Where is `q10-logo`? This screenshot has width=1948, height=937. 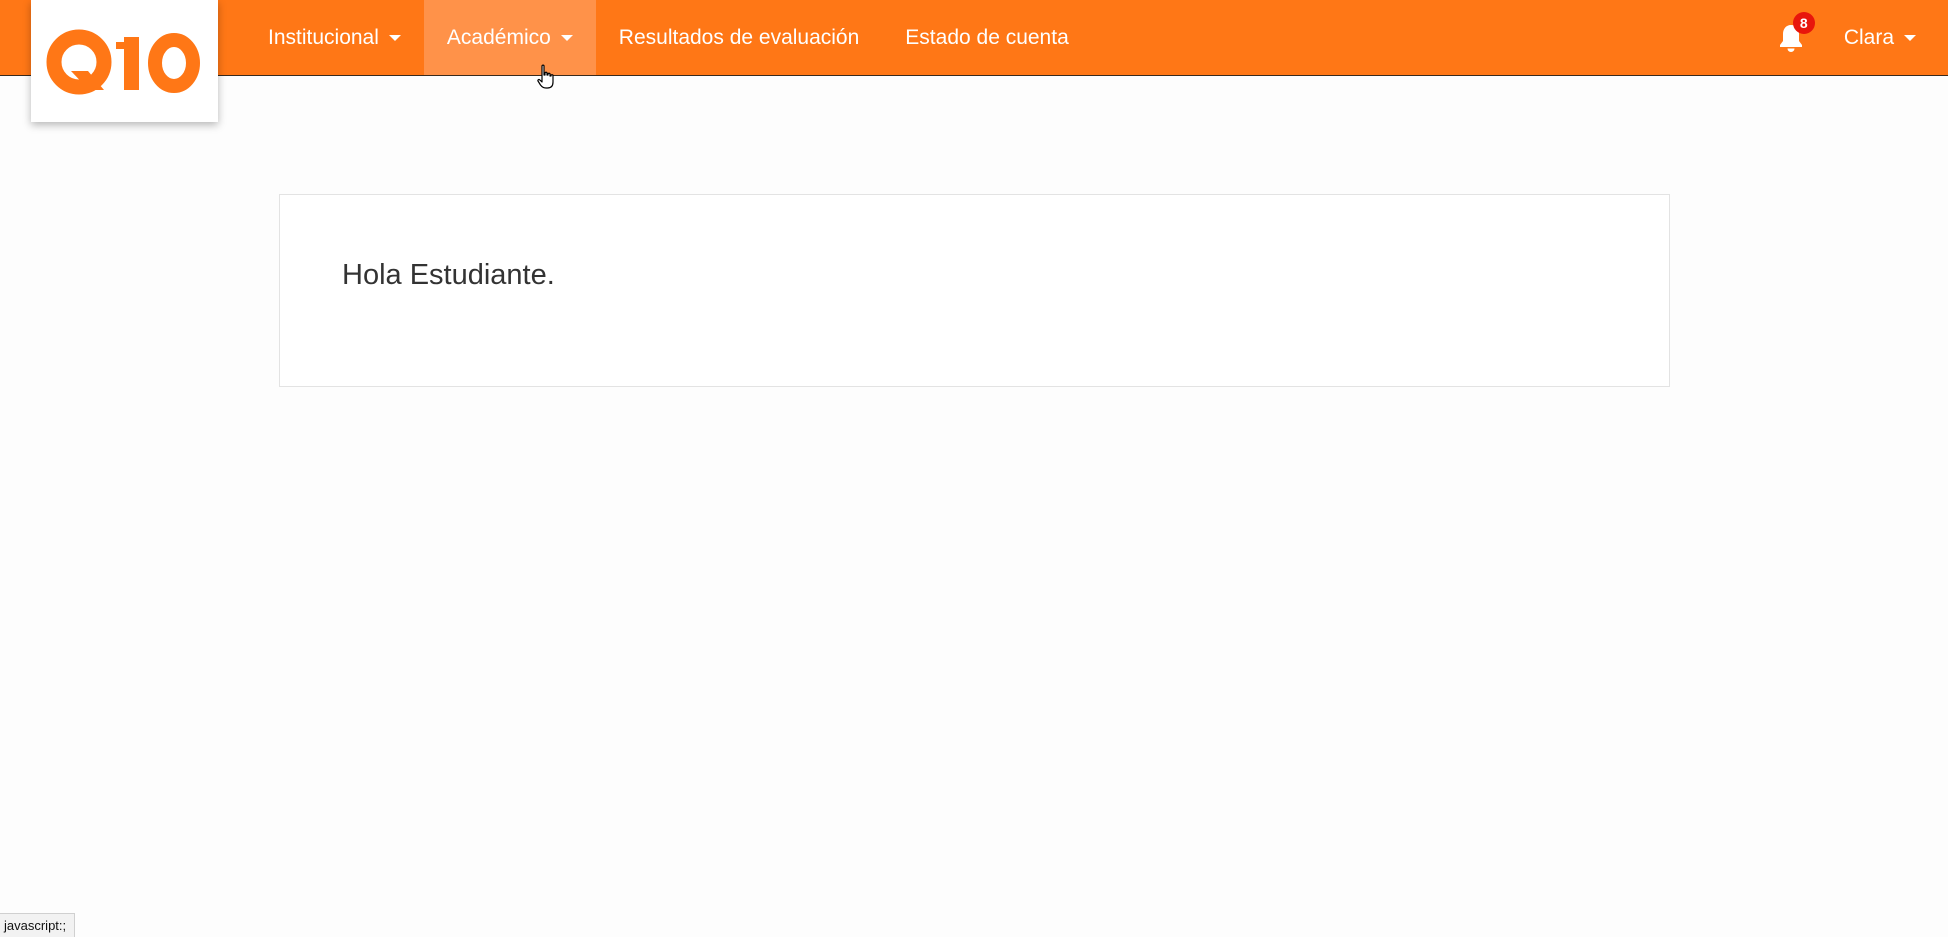 q10-logo is located at coordinates (124, 61).